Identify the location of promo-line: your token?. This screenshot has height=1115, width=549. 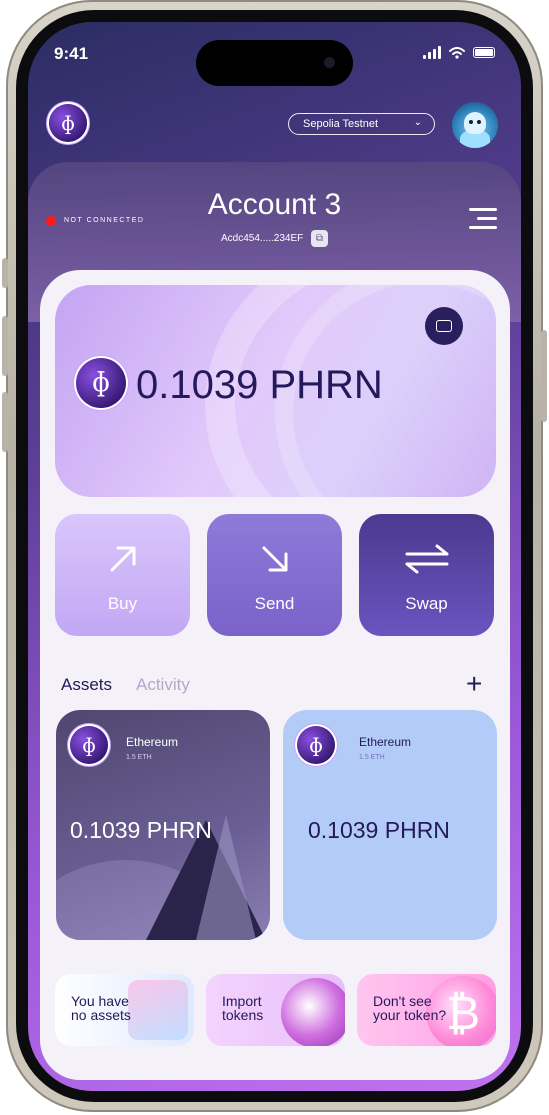
(410, 1015).